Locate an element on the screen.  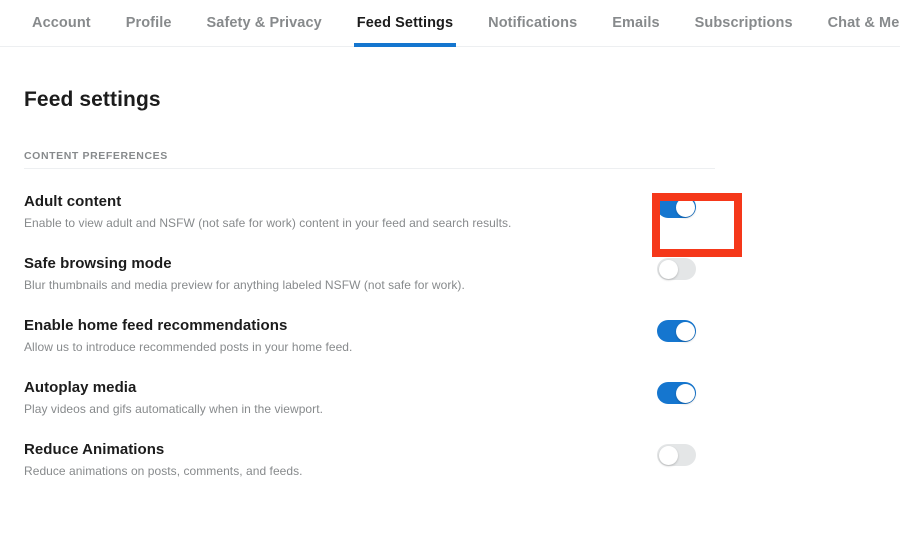
tab-label: Profile is located at coordinates (148, 23).